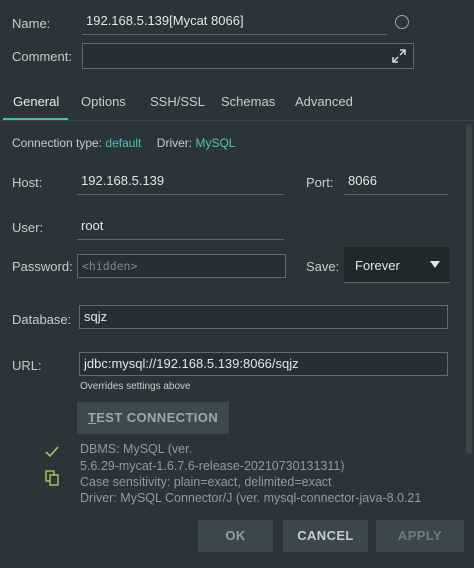 The width and height of the screenshot is (474, 568). I want to click on database-input: sqjz, so click(263, 317).